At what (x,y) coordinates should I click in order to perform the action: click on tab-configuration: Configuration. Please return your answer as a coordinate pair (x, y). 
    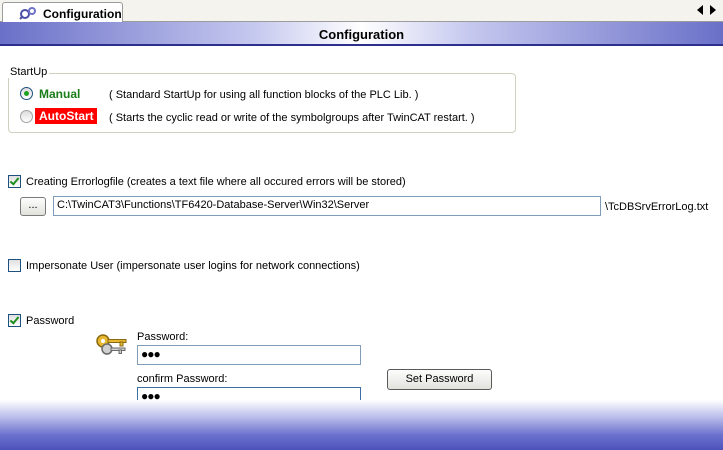
    Looking at the image, I should click on (62, 12).